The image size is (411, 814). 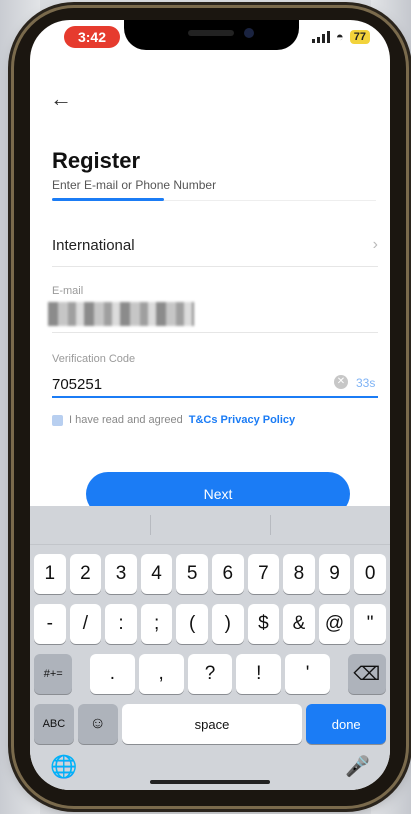 What do you see at coordinates (192, 624) in the screenshot?
I see `key-open-paren: (` at bounding box center [192, 624].